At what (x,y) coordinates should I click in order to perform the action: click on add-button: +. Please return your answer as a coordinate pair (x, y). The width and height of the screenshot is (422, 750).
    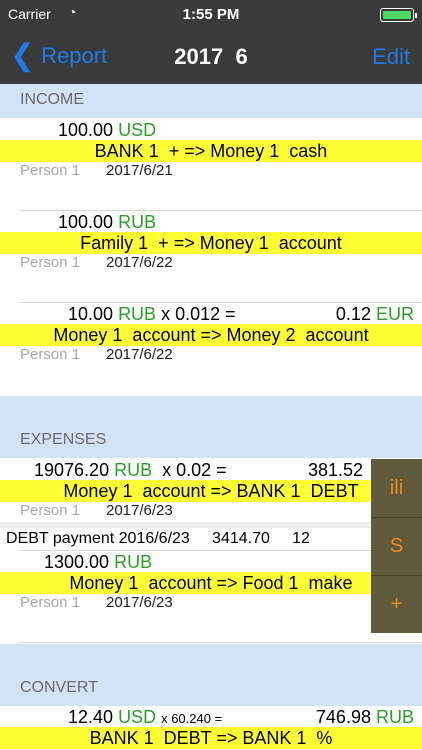
    Looking at the image, I should click on (396, 604).